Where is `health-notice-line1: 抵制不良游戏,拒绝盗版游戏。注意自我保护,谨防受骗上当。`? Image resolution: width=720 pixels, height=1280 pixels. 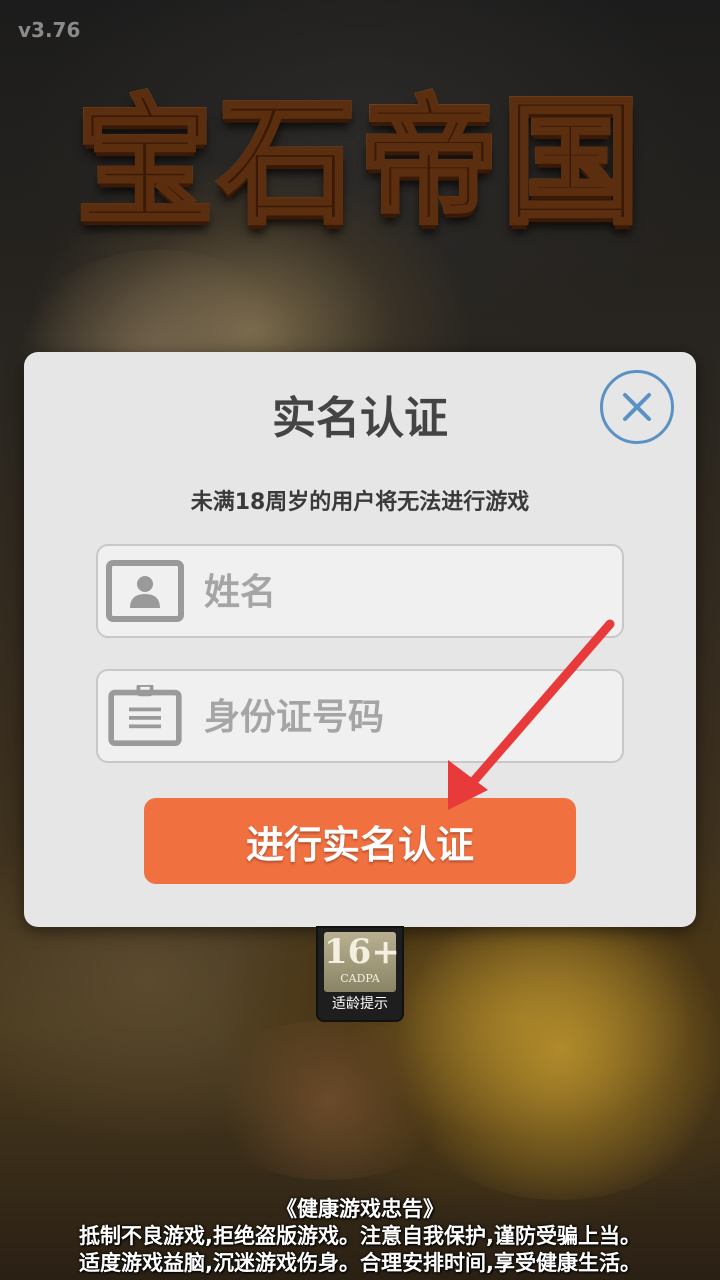 health-notice-line1: 抵制不良游戏,拒绝盗版游戏。注意自我保护,谨防受骗上当。 is located at coordinates (360, 1236).